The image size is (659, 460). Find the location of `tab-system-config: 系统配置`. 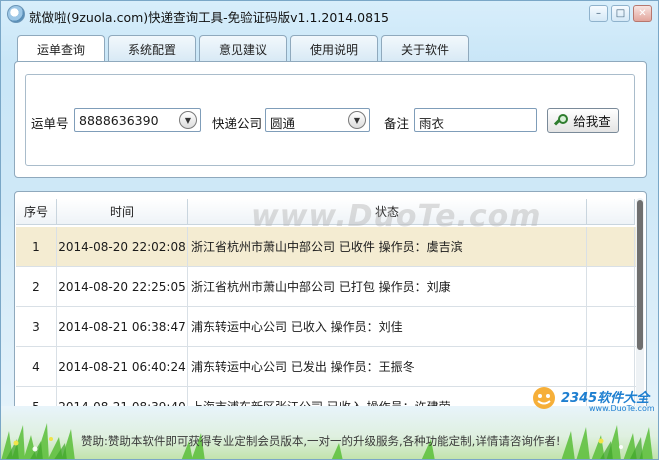

tab-system-config: 系统配置 is located at coordinates (152, 48).